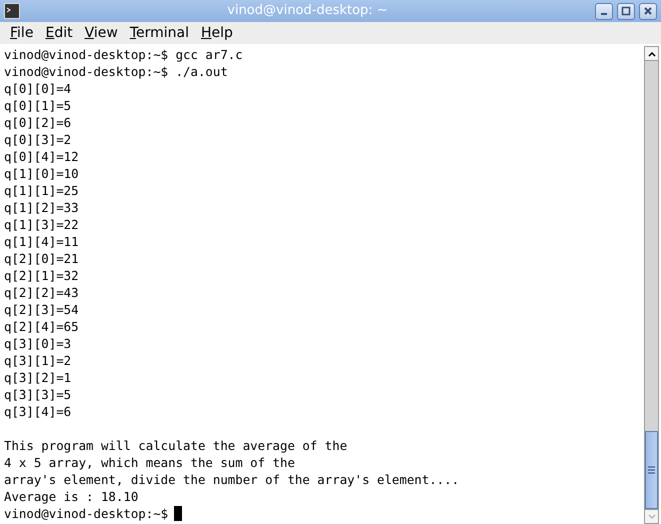 Image resolution: width=661 pixels, height=524 pixels. Describe the element at coordinates (38, 139) in the screenshot. I see `terminal-line: q[0][3]=2` at that location.